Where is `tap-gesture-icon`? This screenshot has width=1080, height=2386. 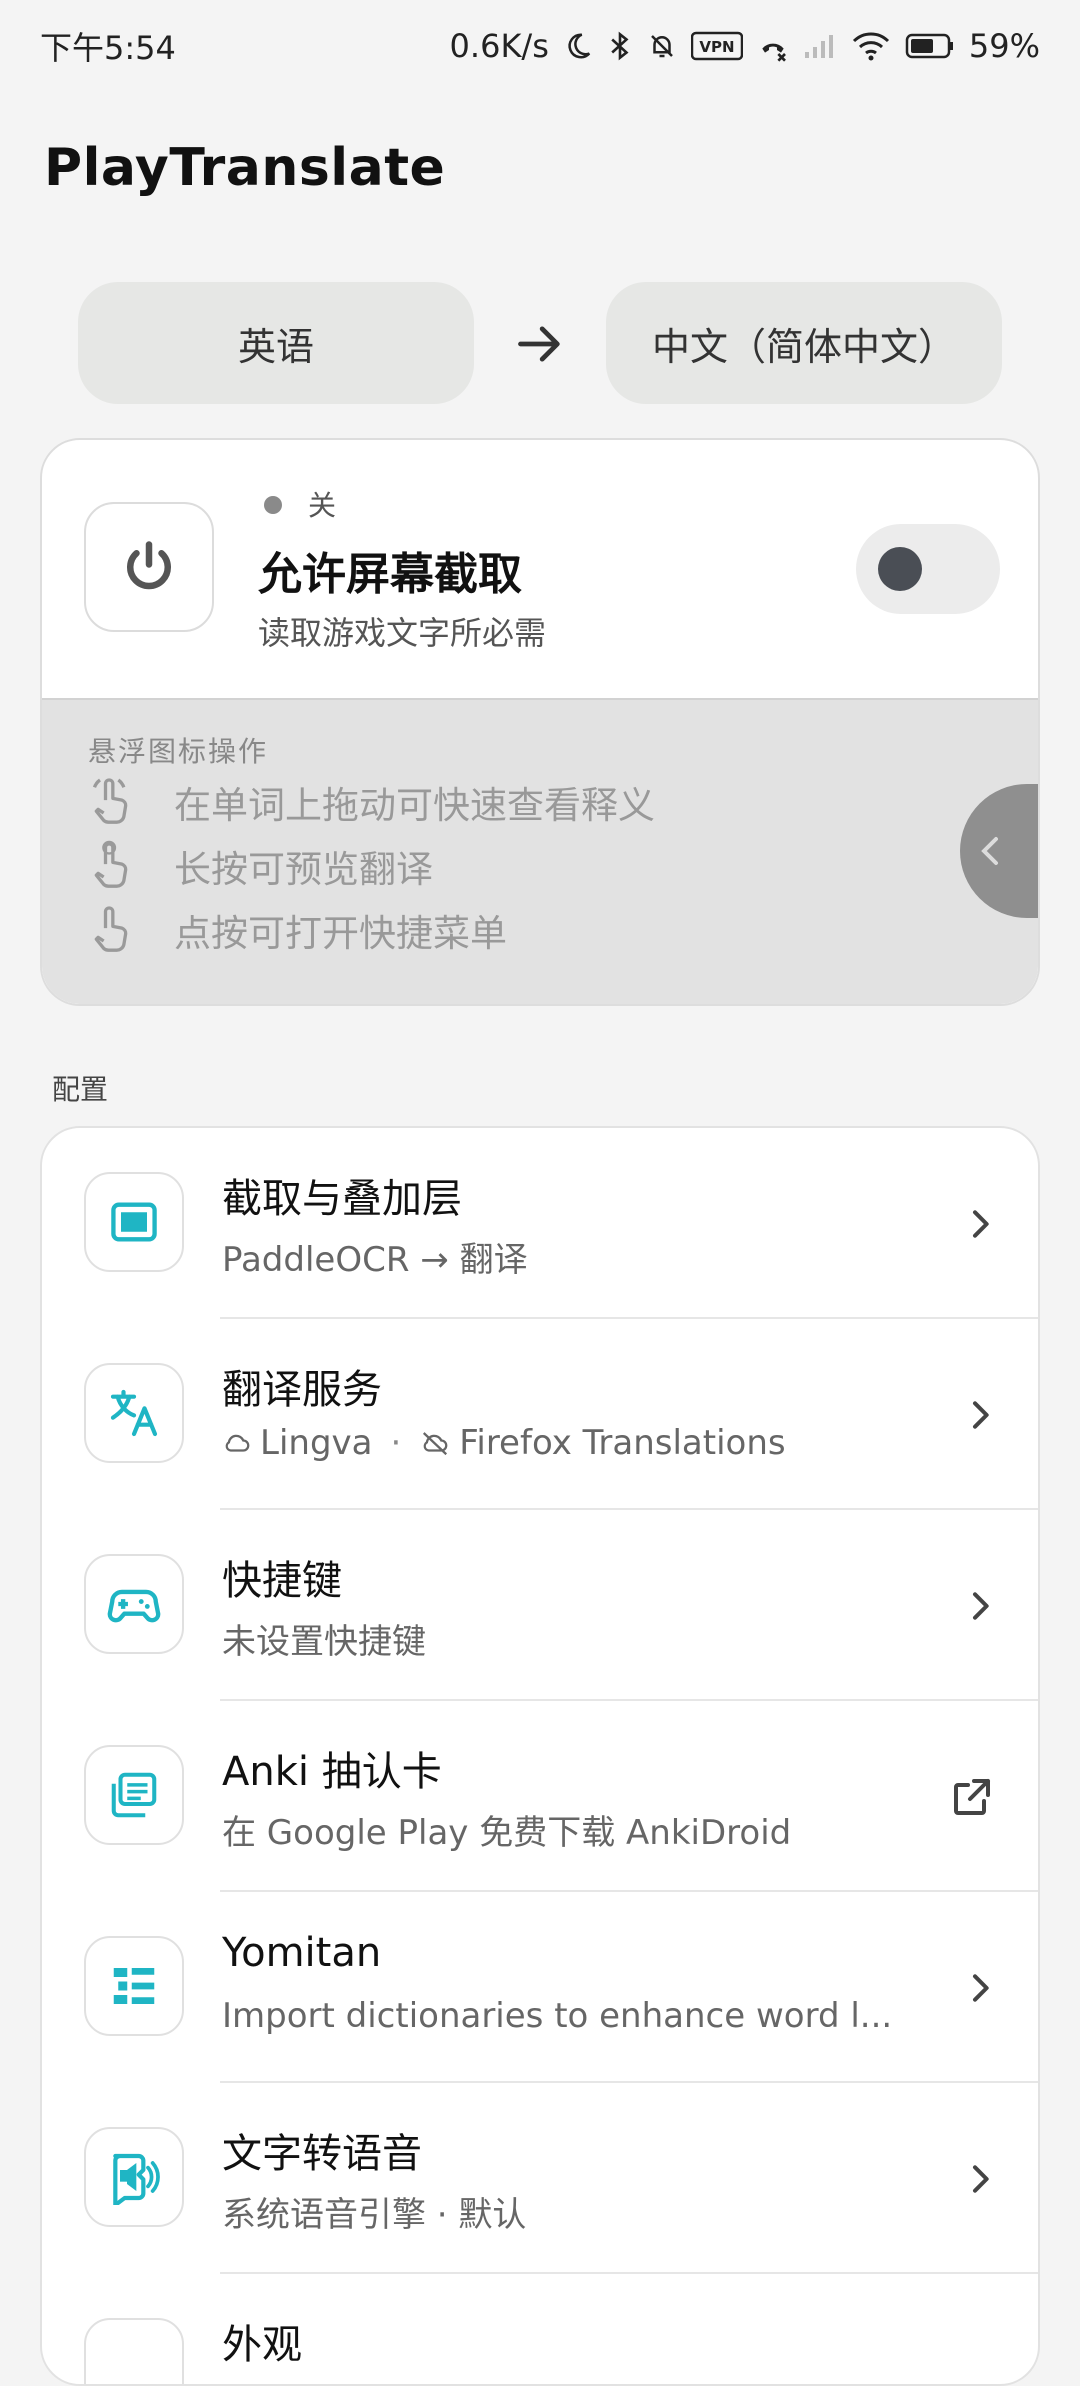
tap-gesture-icon is located at coordinates (111, 930).